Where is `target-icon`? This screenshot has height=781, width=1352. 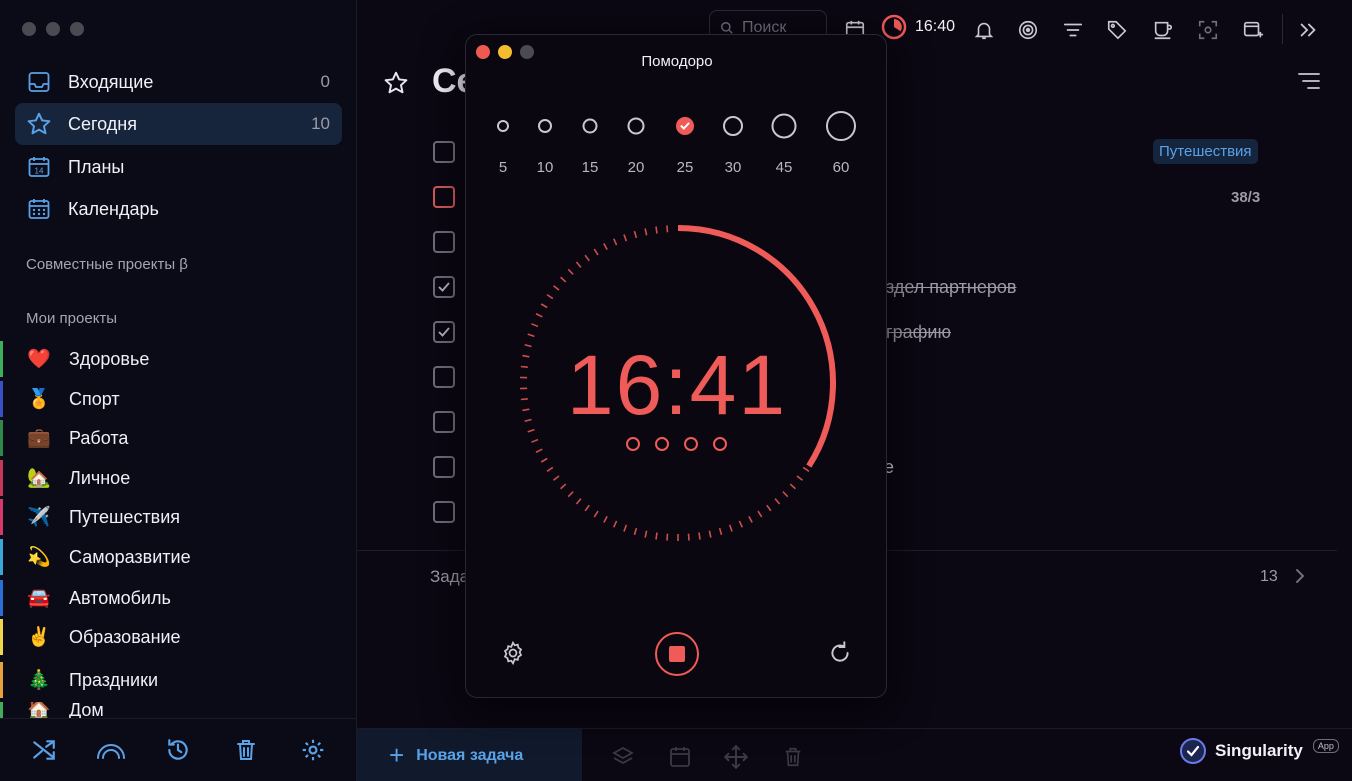 target-icon is located at coordinates (1028, 30).